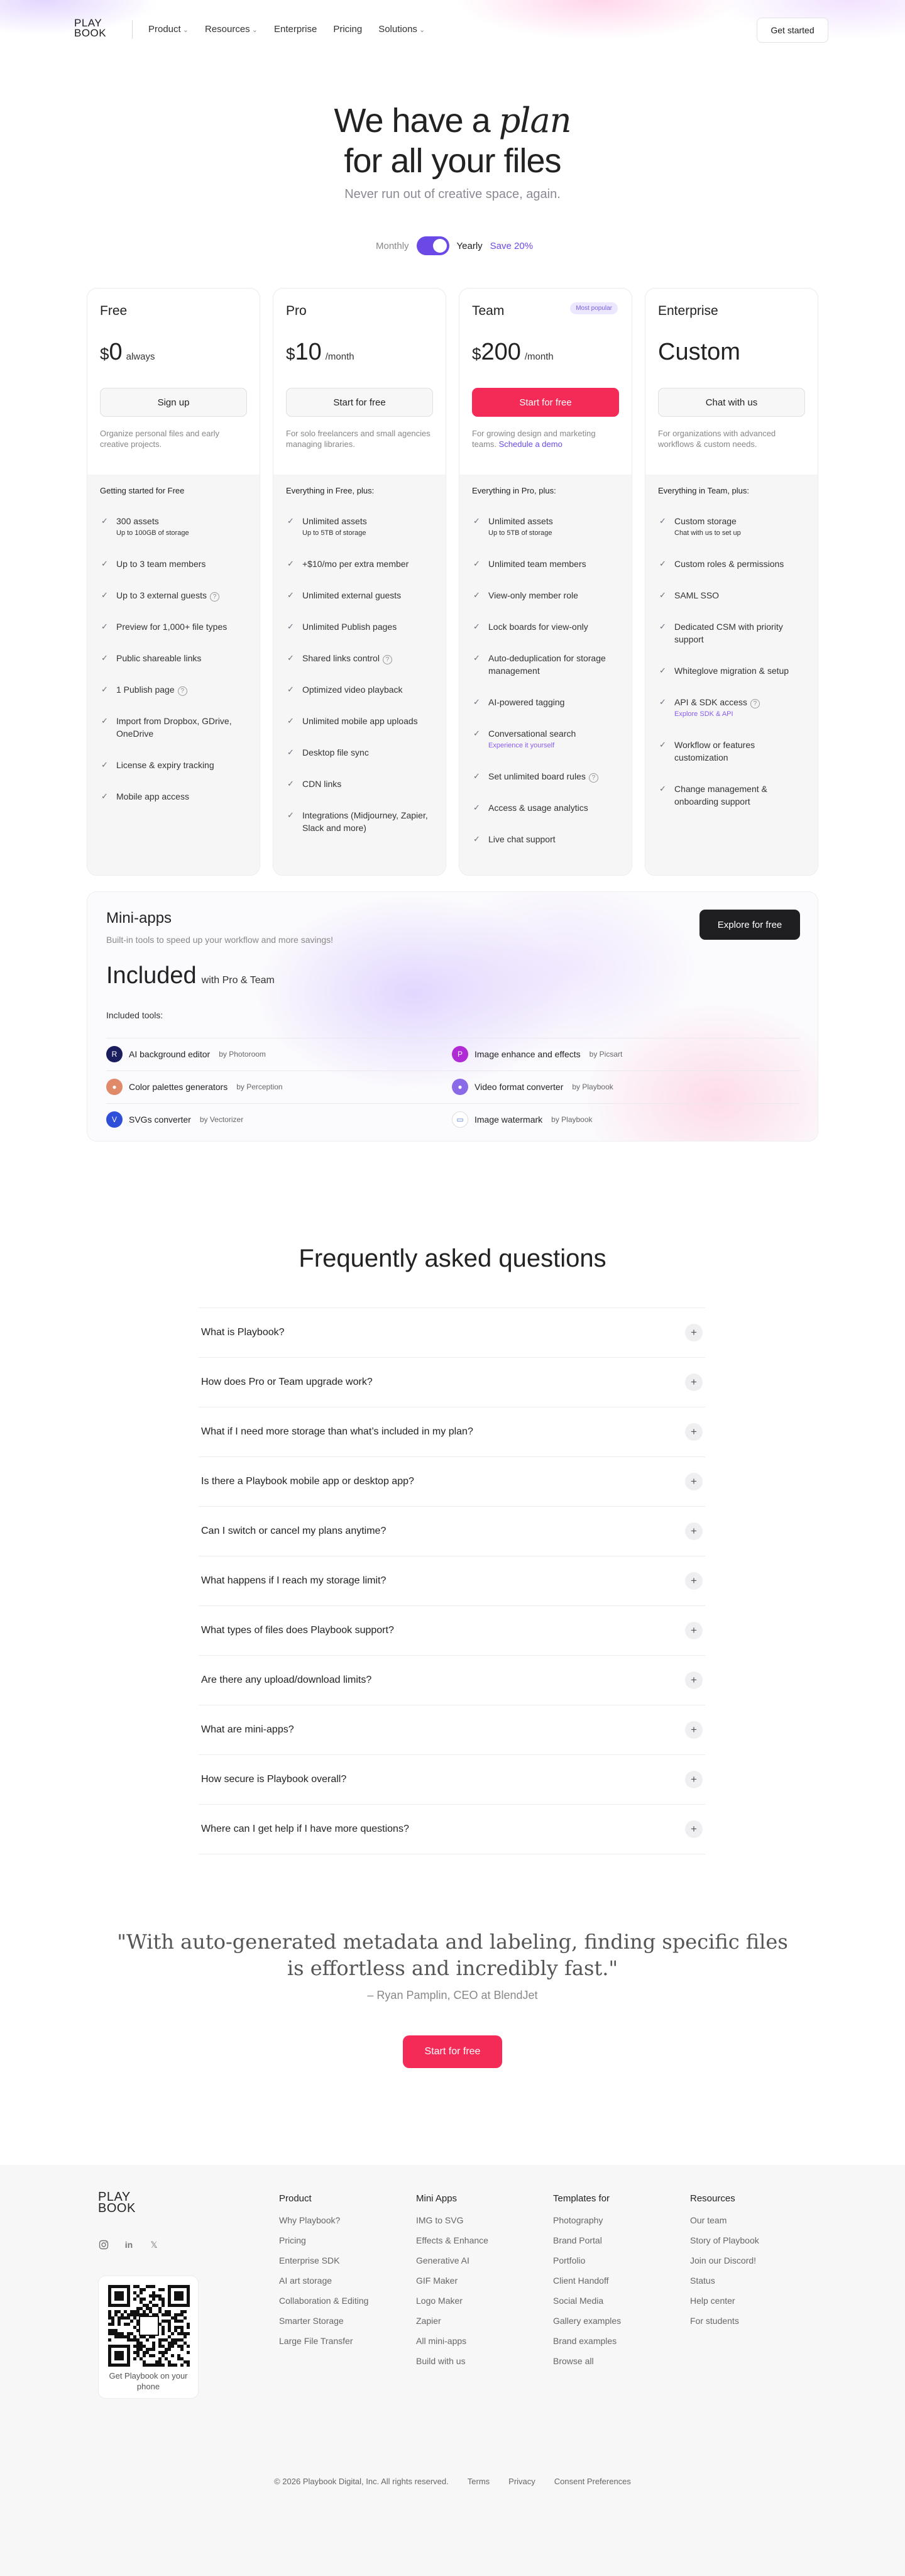  What do you see at coordinates (470, 246) in the screenshot?
I see `yearly-label: Yearly` at bounding box center [470, 246].